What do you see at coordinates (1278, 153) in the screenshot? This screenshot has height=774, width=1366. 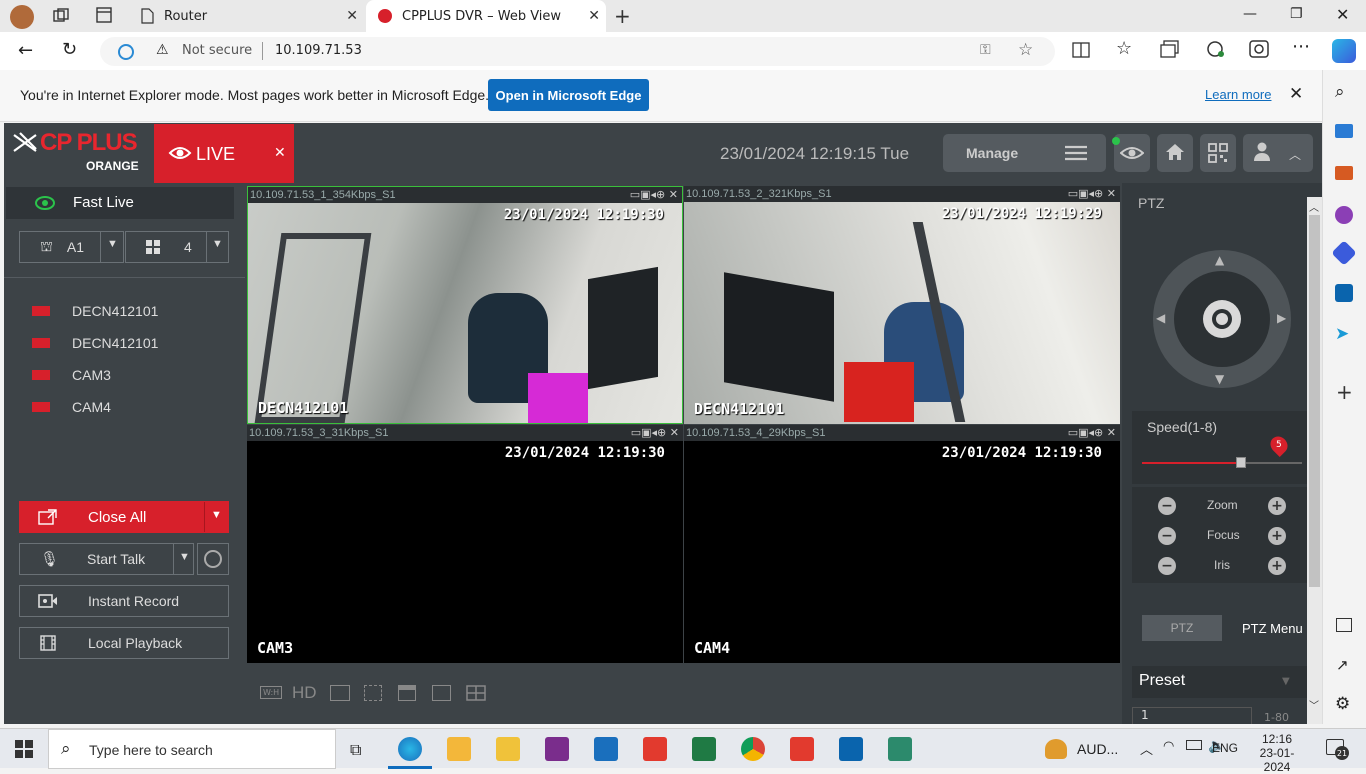 I see `user-menu-button: ︿` at bounding box center [1278, 153].